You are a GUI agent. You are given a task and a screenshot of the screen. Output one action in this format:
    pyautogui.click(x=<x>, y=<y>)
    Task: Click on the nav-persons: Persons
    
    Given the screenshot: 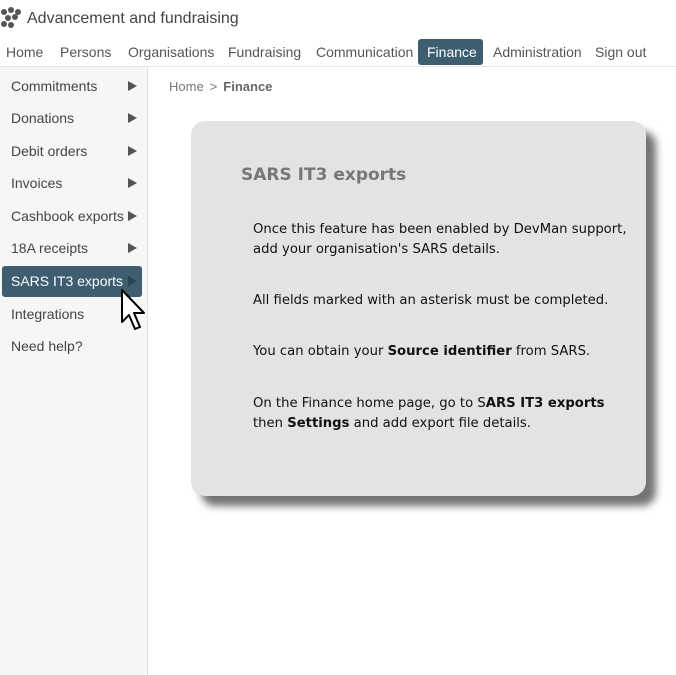 What is the action you would take?
    pyautogui.click(x=85, y=52)
    